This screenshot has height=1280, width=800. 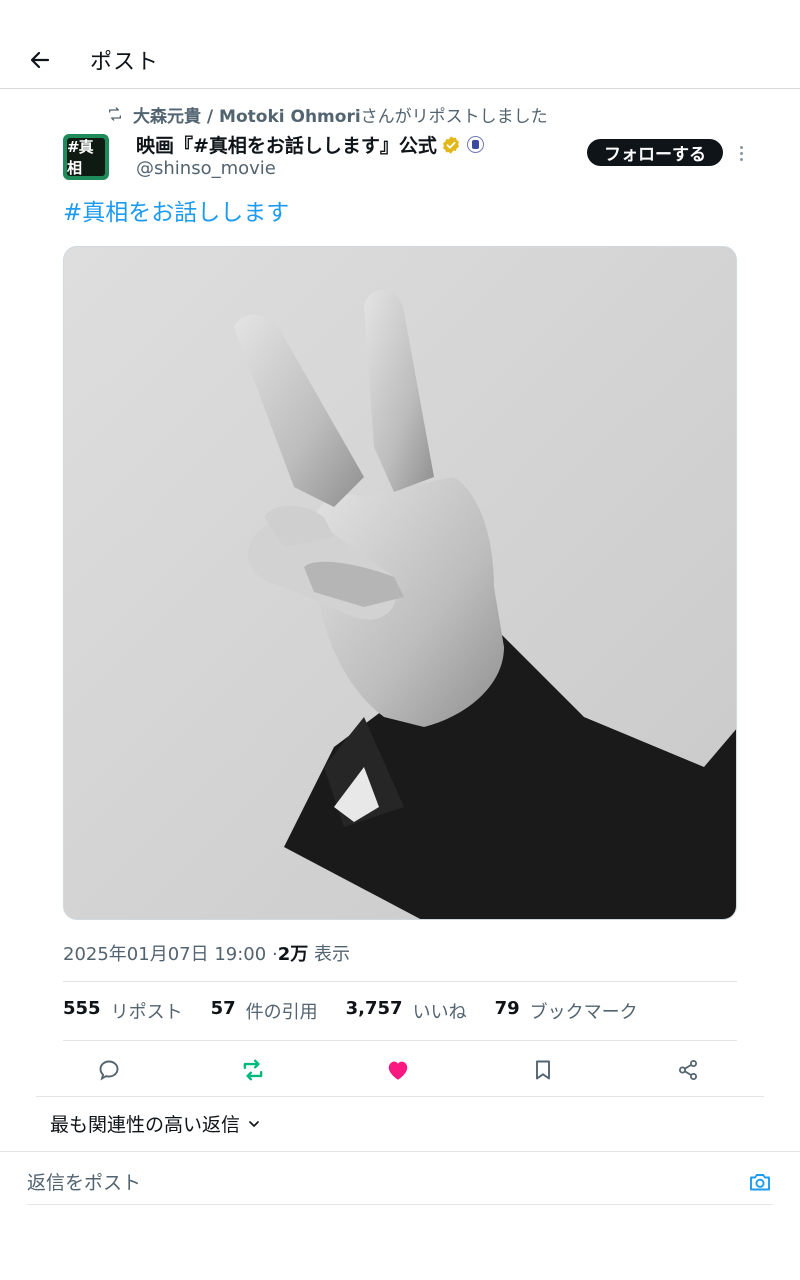 I want to click on follow-button: フォローする, so click(x=655, y=152).